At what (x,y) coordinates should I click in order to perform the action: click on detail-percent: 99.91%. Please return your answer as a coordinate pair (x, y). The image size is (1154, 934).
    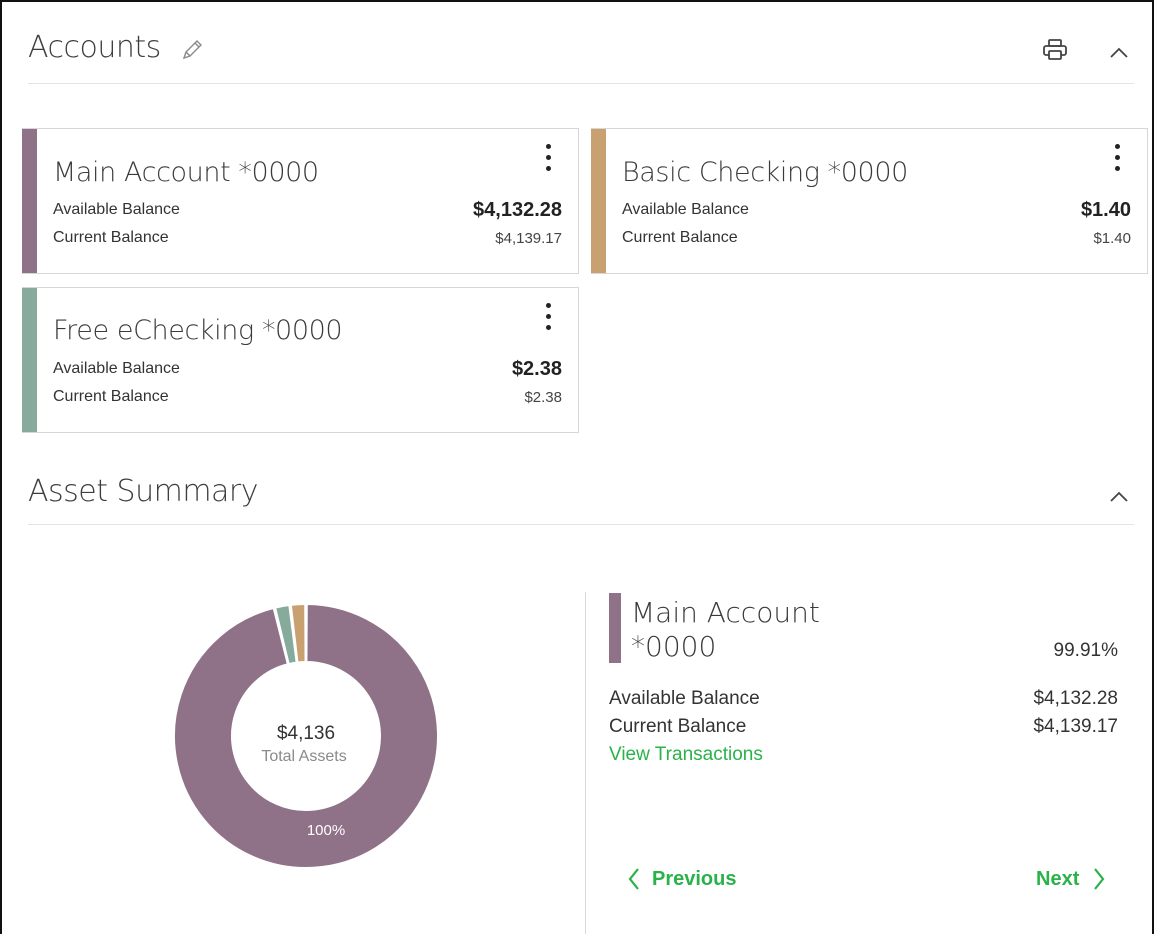
    Looking at the image, I should click on (1085, 650).